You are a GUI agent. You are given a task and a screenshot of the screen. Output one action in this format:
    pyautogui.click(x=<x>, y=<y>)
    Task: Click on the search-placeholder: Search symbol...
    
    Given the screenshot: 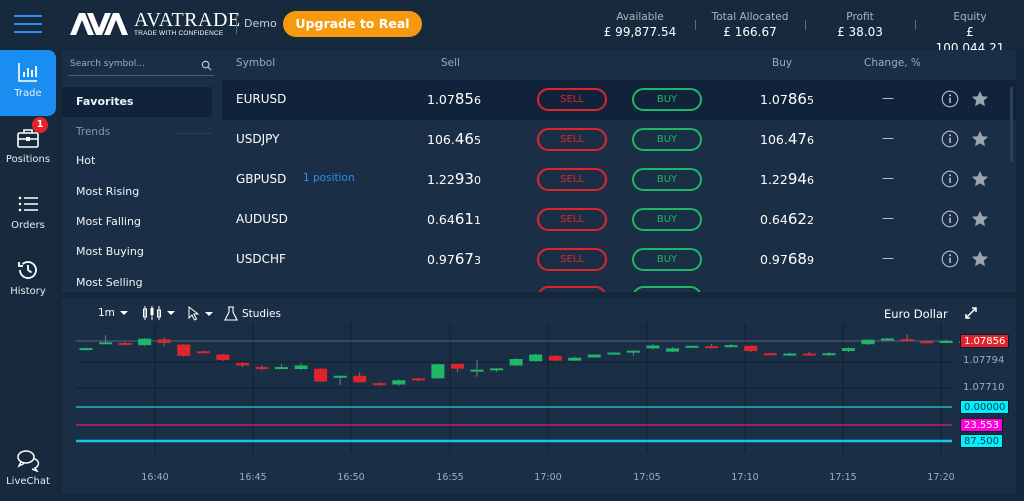 What is the action you would take?
    pyautogui.click(x=107, y=64)
    